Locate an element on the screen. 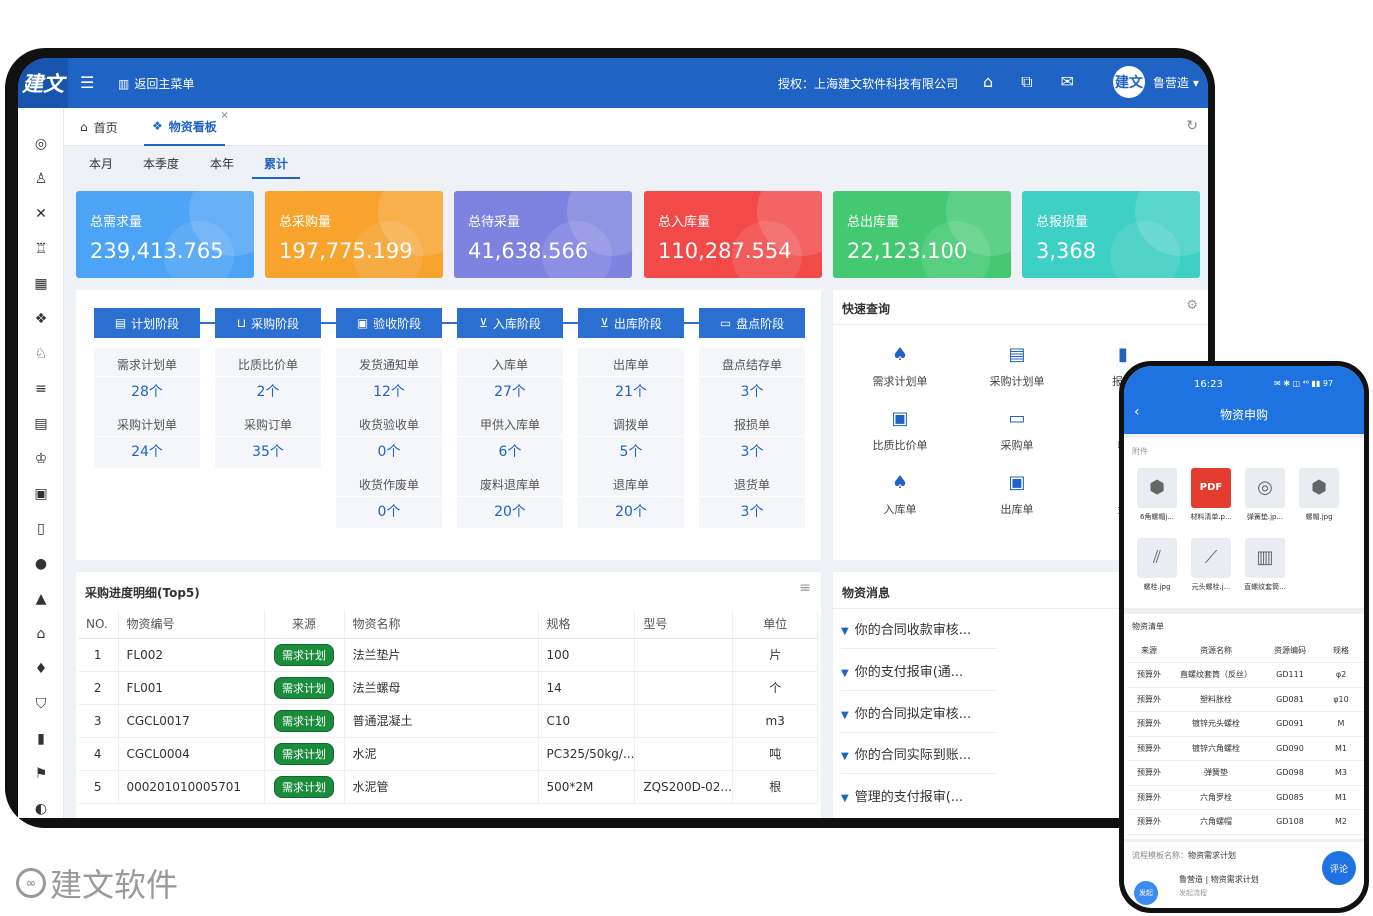 This screenshot has height=916, width=1373. table-row: 预算外 镀锌六角螺栓 GD090 M1 is located at coordinates (1246, 748).